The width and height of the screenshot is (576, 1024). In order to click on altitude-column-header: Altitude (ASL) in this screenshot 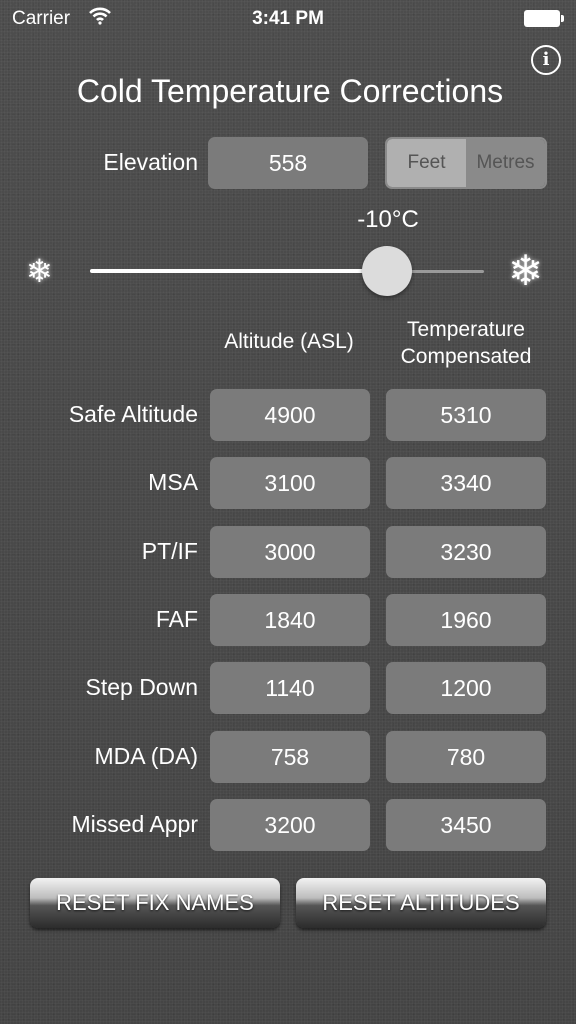, I will do `click(289, 341)`.